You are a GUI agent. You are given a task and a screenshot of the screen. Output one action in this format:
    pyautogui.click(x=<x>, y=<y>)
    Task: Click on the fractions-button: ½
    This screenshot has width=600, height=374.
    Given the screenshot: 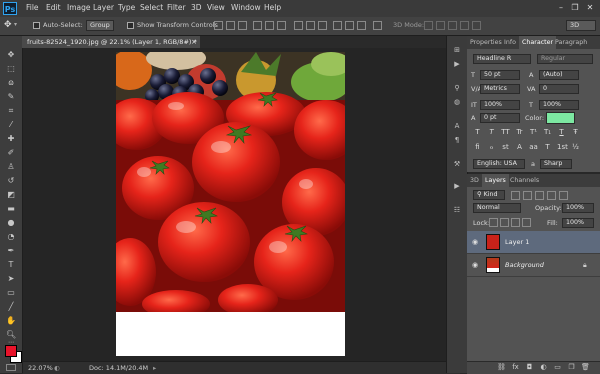 What is the action you would take?
    pyautogui.click(x=575, y=147)
    